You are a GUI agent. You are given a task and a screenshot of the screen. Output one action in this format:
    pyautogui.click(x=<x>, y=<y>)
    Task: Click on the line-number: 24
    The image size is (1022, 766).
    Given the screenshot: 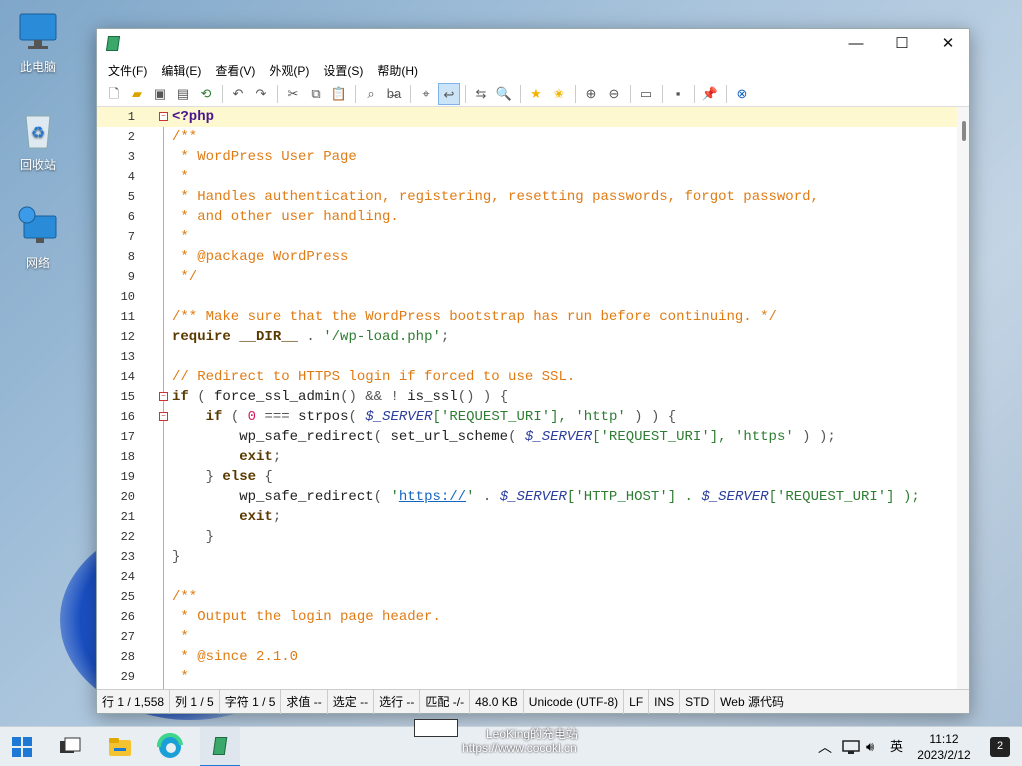 What is the action you would take?
    pyautogui.click(x=127, y=577)
    